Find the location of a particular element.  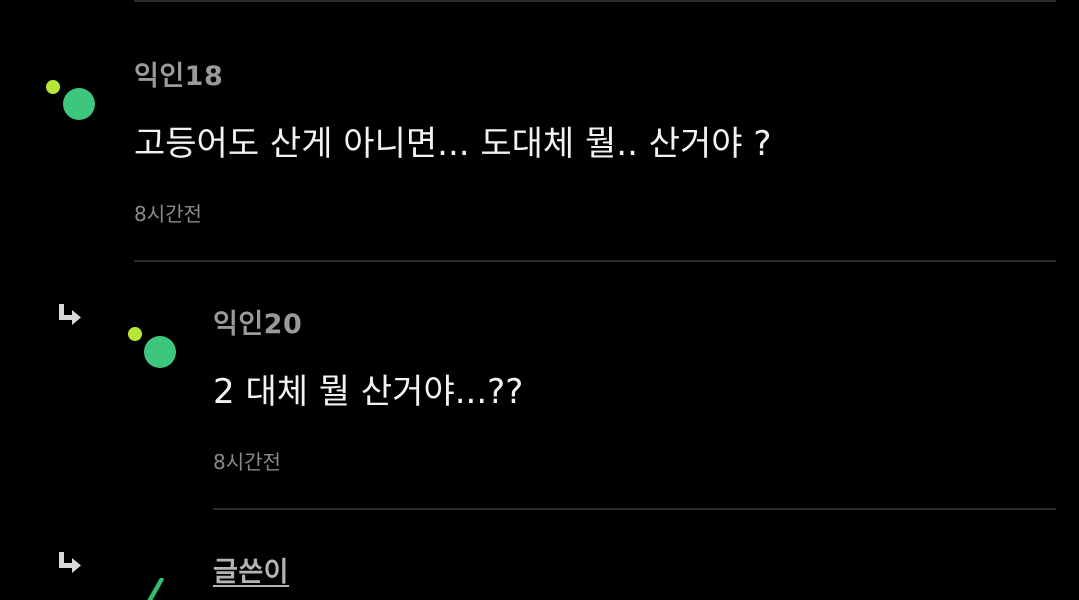

comment-nickname: 익인18 is located at coordinates (178, 73).